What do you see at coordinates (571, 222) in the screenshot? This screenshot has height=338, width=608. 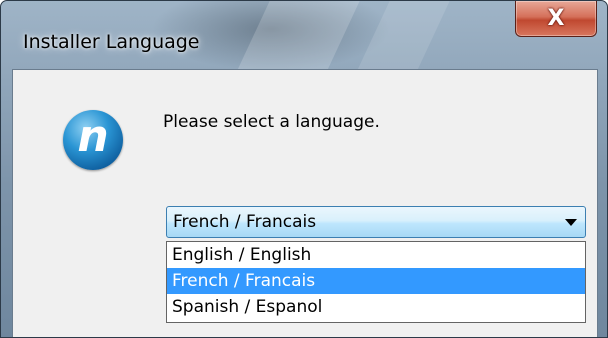 I see `chevron-down-icon` at bounding box center [571, 222].